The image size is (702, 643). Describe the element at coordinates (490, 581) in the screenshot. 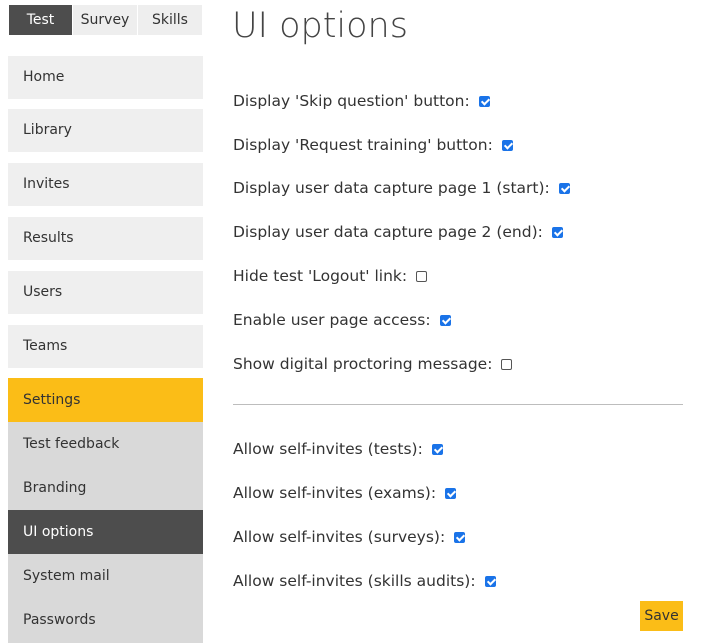

I see `self-invites-skills-audits-checkbox` at that location.